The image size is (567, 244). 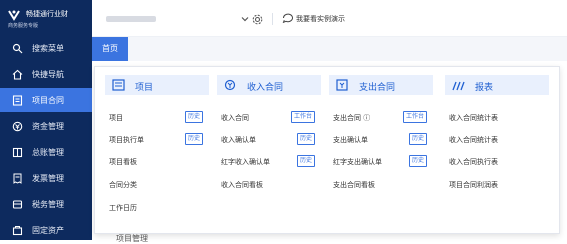 I want to click on top-bar: 我要看实例演示, so click(x=329, y=18).